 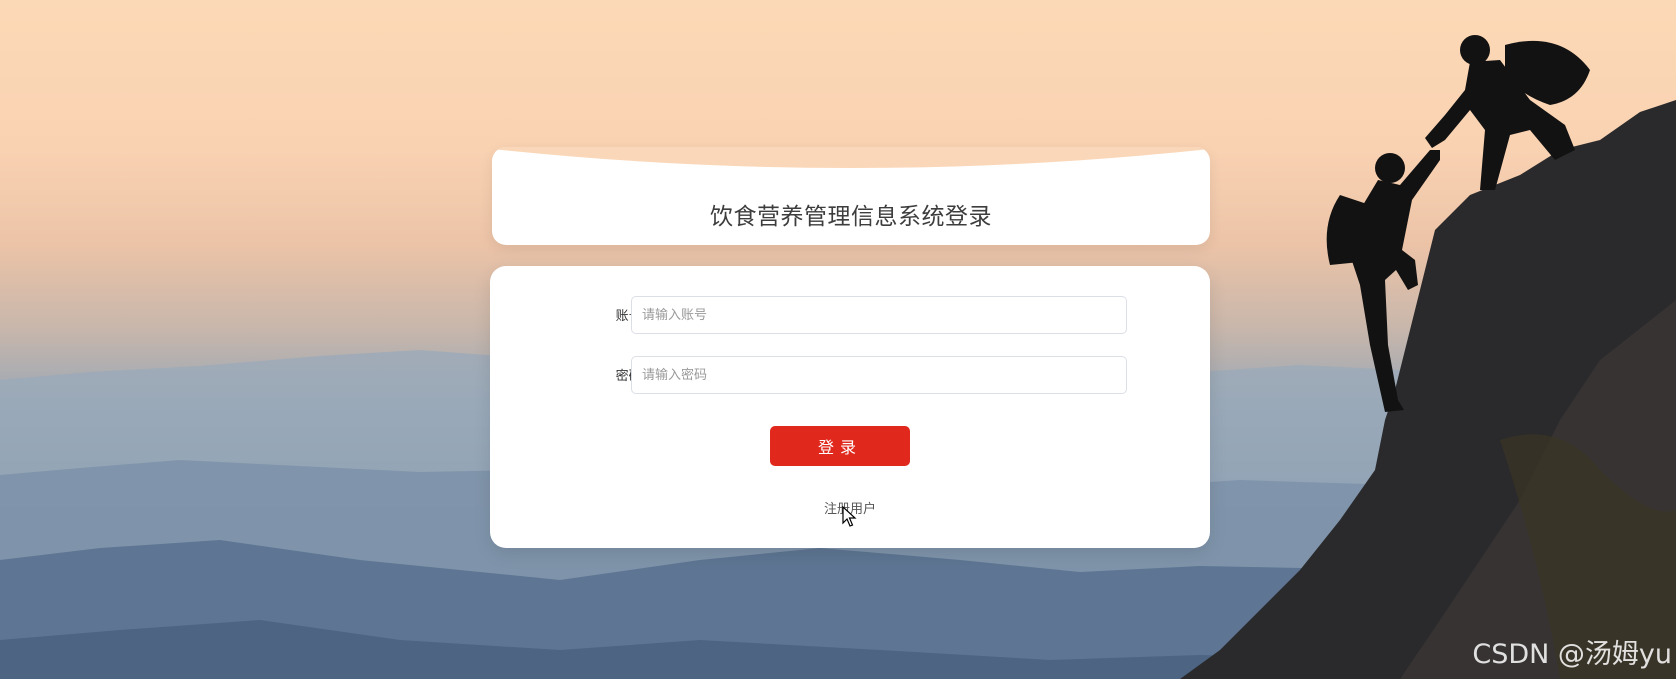 I want to click on account-row: 账号:, so click(x=850, y=316).